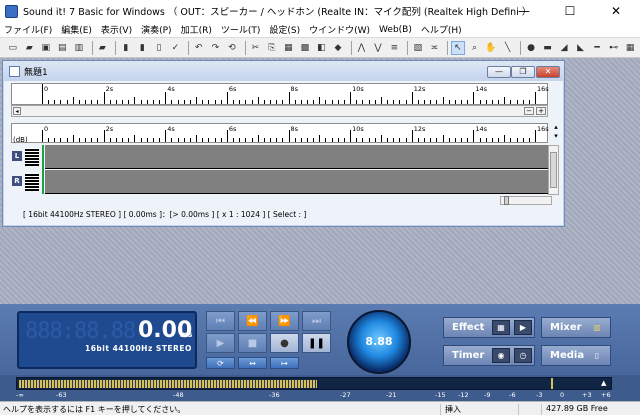 The image size is (640, 415). What do you see at coordinates (280, 94) in the screenshot?
I see `overview-ruler: 0 2s 4s 6s 8s 10s 12s 14s 16s` at bounding box center [280, 94].